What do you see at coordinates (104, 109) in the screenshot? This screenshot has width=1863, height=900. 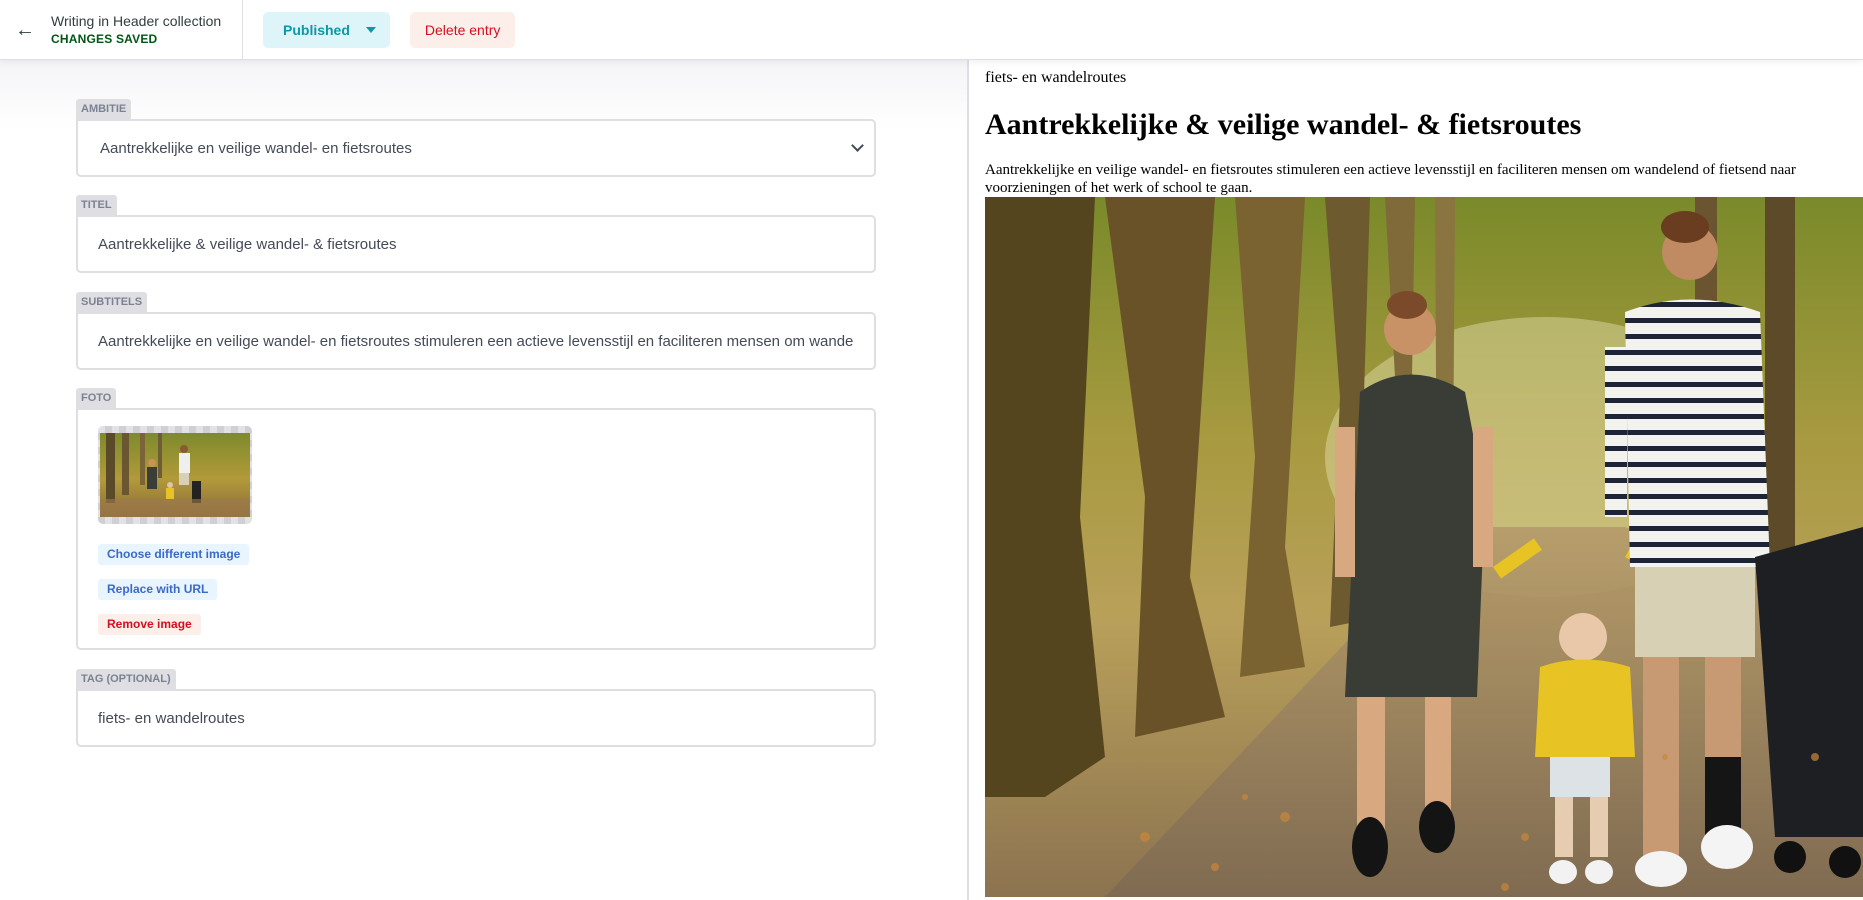 I see `field-label-ambitie: AMBITIE` at bounding box center [104, 109].